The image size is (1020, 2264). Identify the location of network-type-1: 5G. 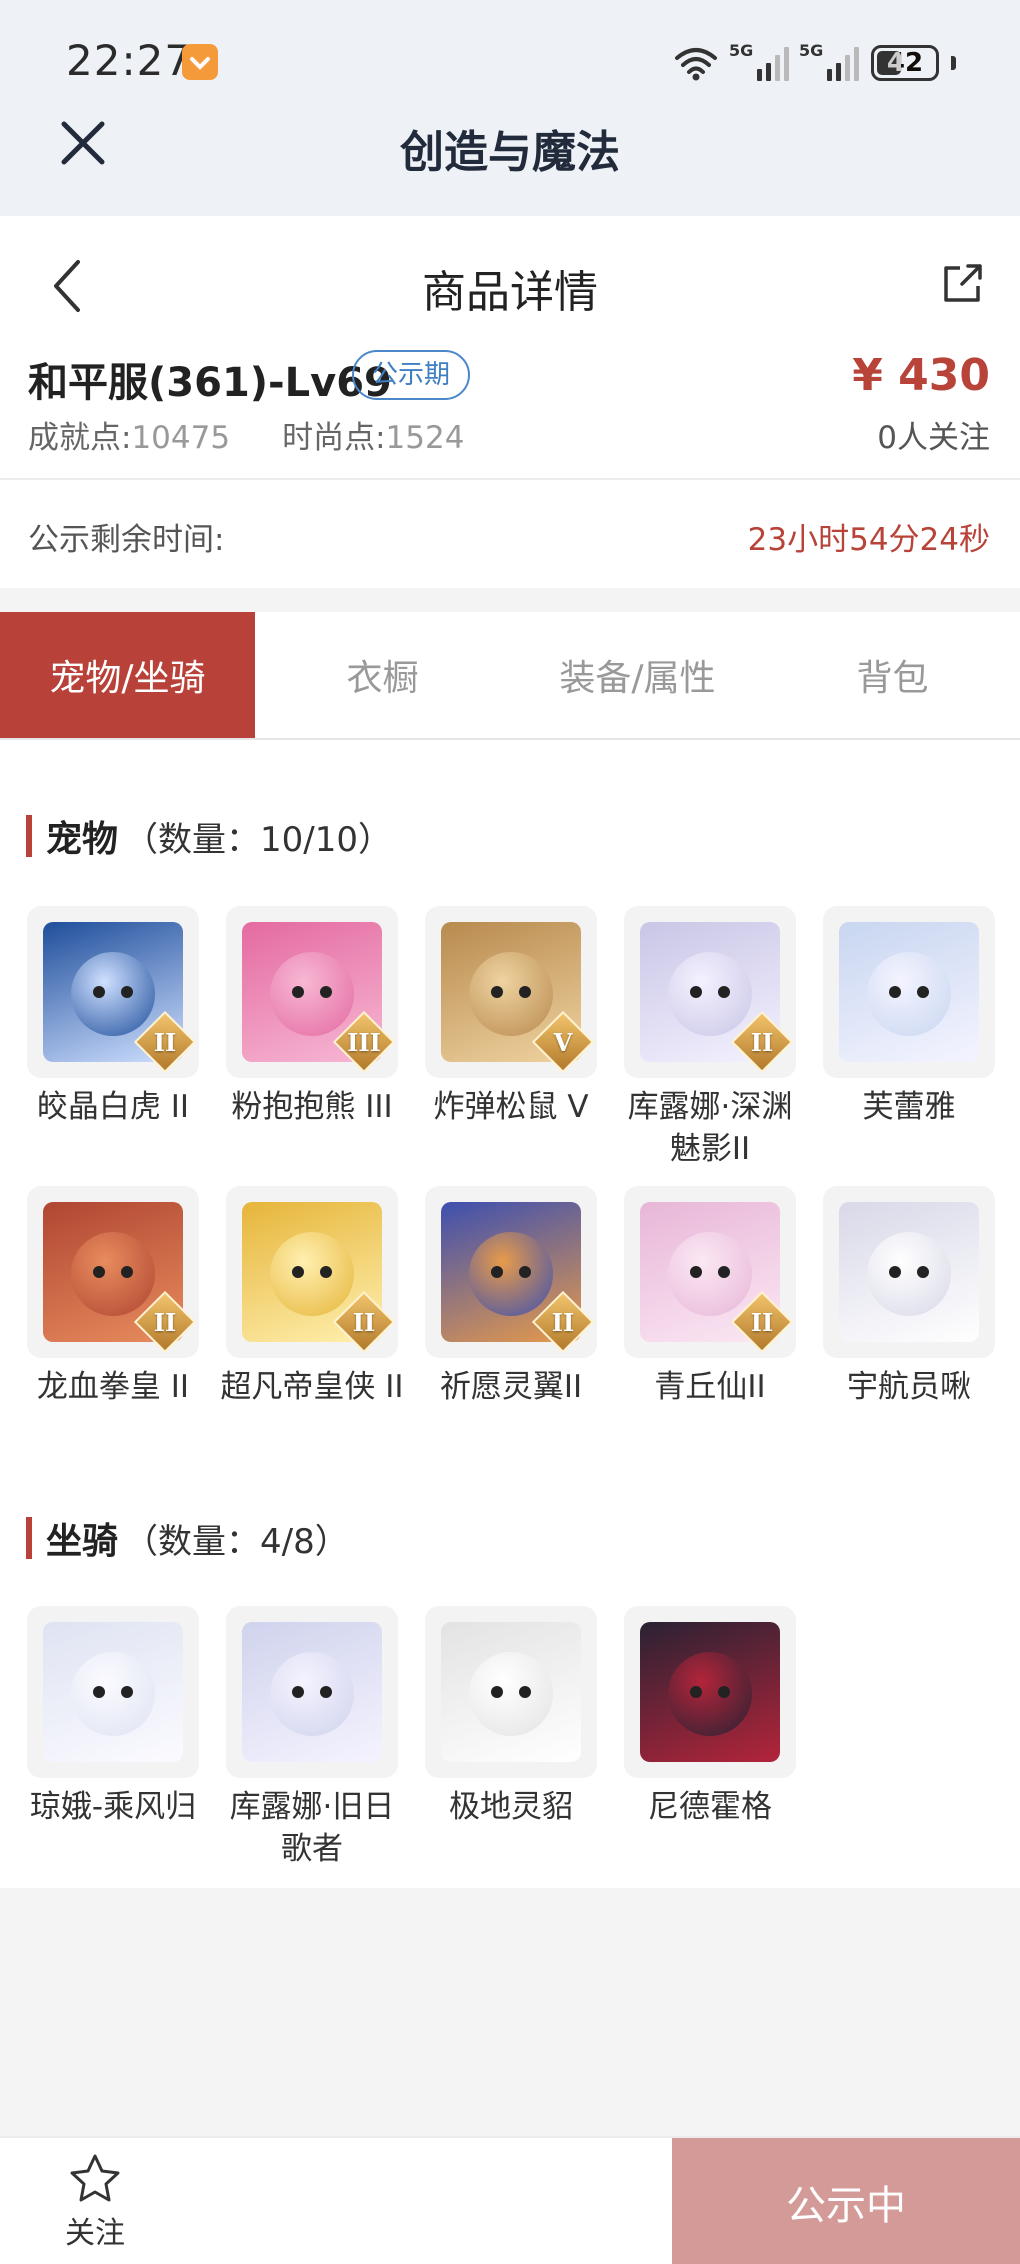
(741, 50).